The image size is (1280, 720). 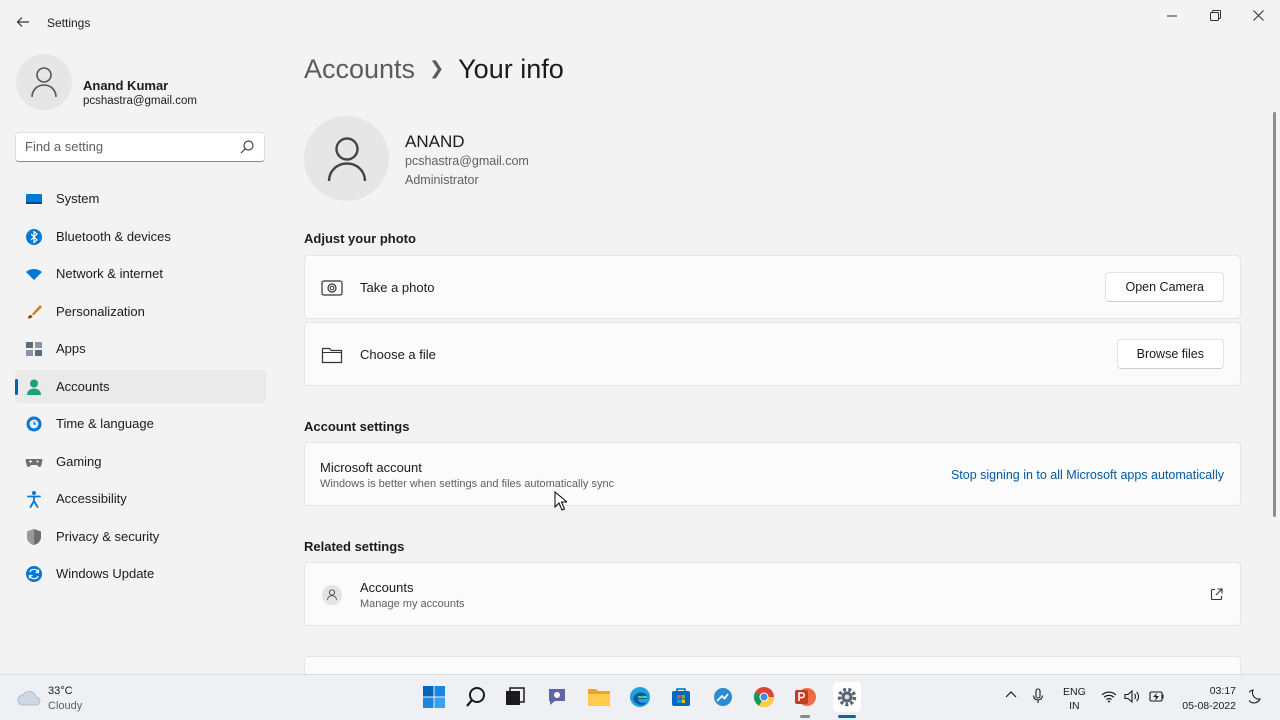 What do you see at coordinates (146, 84) in the screenshot?
I see `profile-header: Anand Kumar pcshastra@gmail.com` at bounding box center [146, 84].